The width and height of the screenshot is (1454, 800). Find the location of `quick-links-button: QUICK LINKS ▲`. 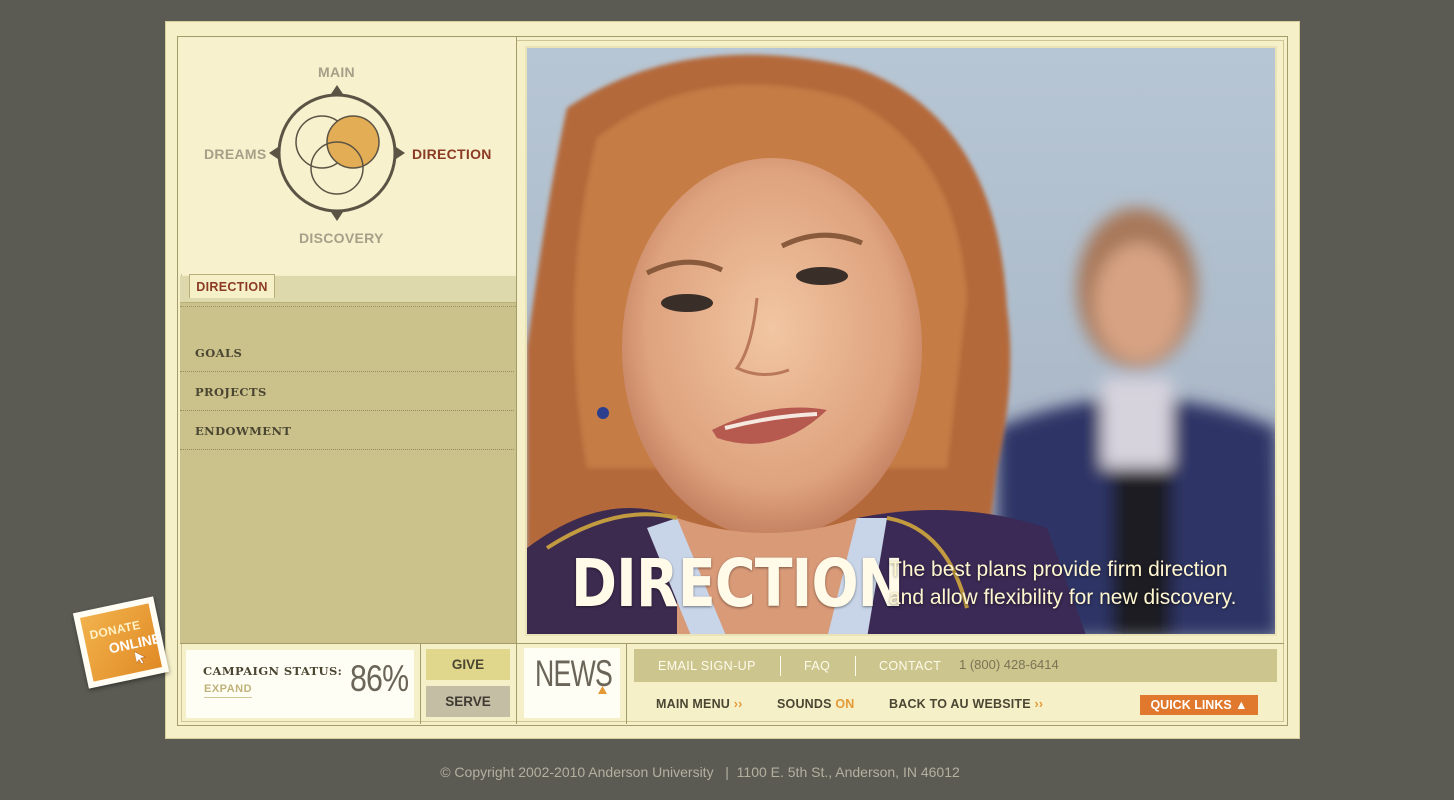

quick-links-button: QUICK LINKS ▲ is located at coordinates (1199, 705).